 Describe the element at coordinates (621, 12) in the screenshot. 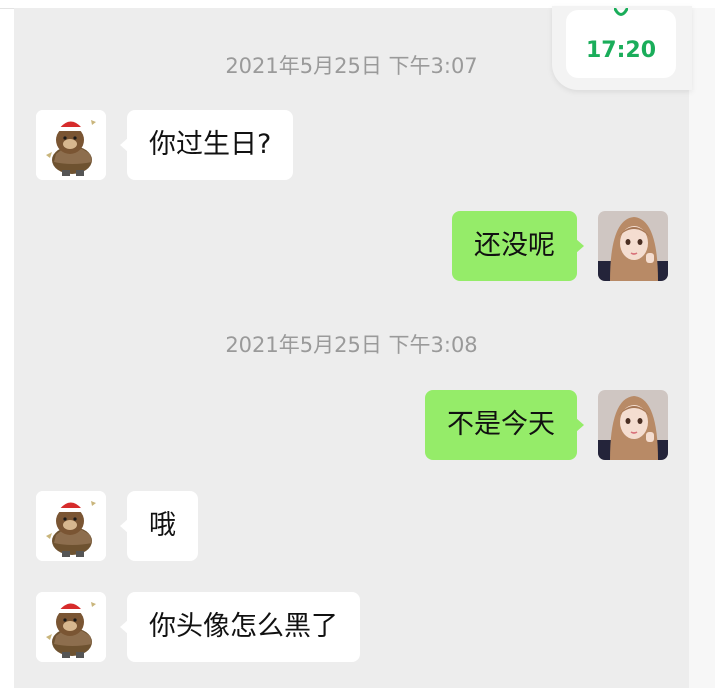

I see `phone-icon` at that location.